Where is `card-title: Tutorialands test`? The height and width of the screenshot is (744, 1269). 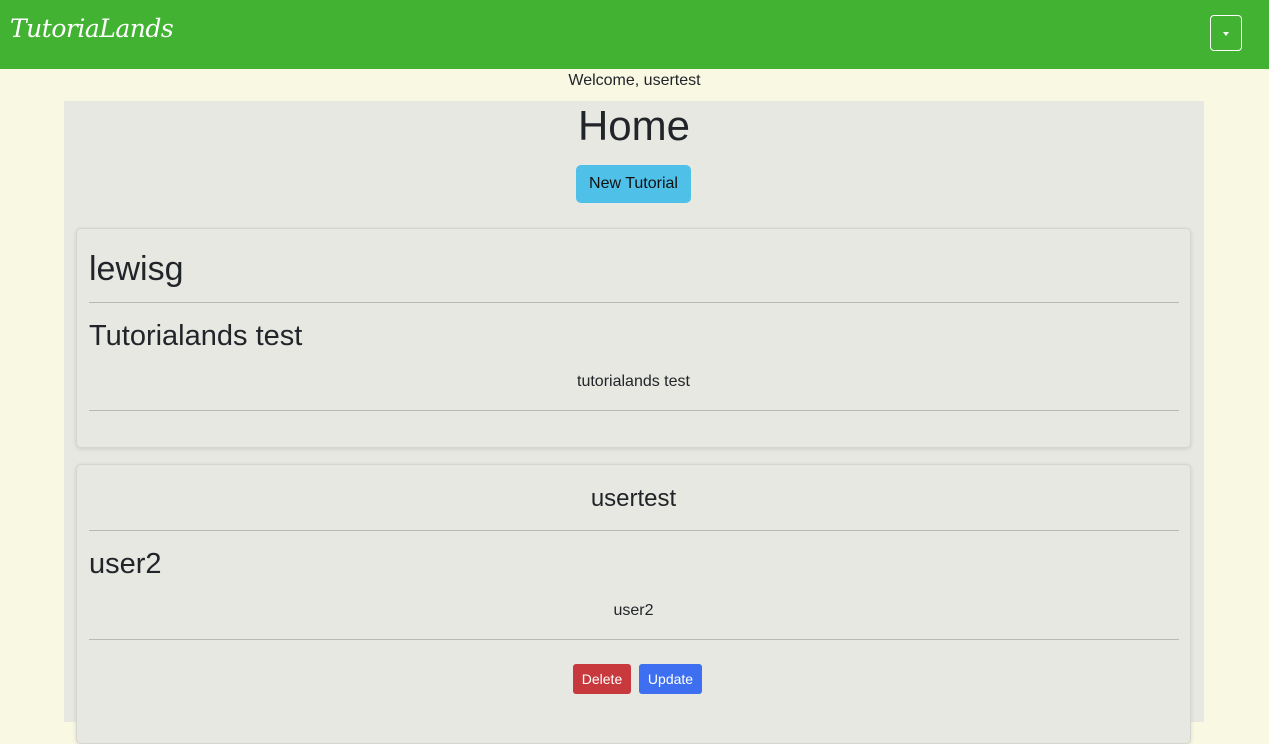
card-title: Tutorialands test is located at coordinates (196, 336).